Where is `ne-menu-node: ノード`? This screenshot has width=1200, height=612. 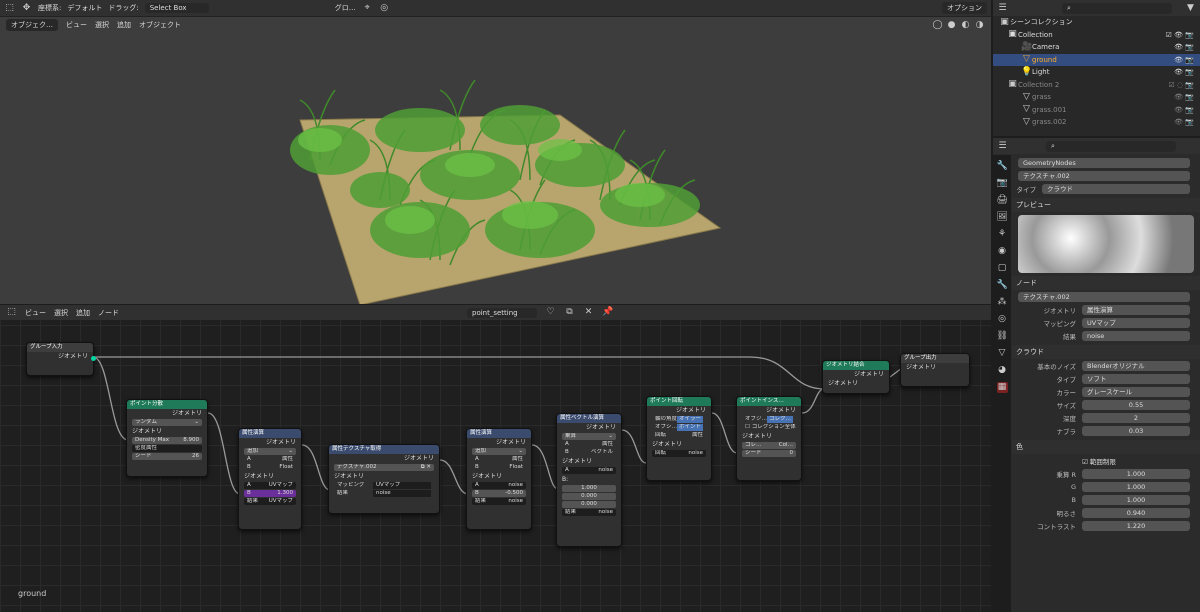
ne-menu-node: ノード is located at coordinates (108, 313).